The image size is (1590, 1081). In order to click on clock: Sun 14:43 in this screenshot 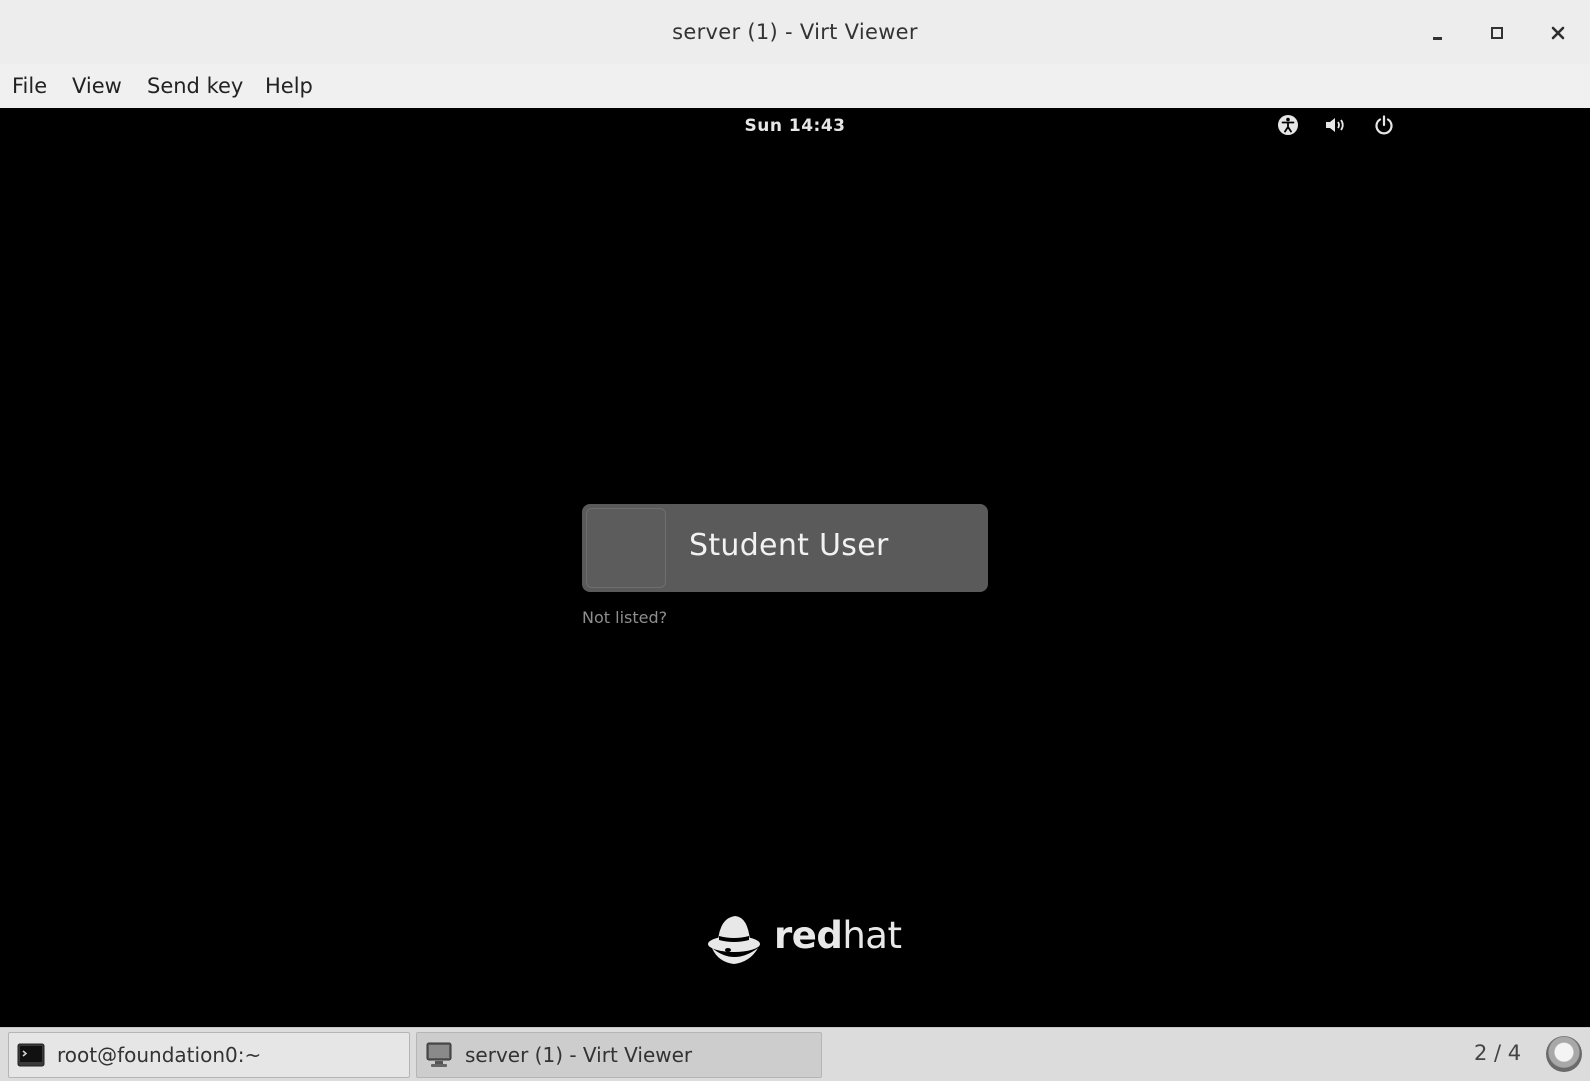, I will do `click(795, 126)`.